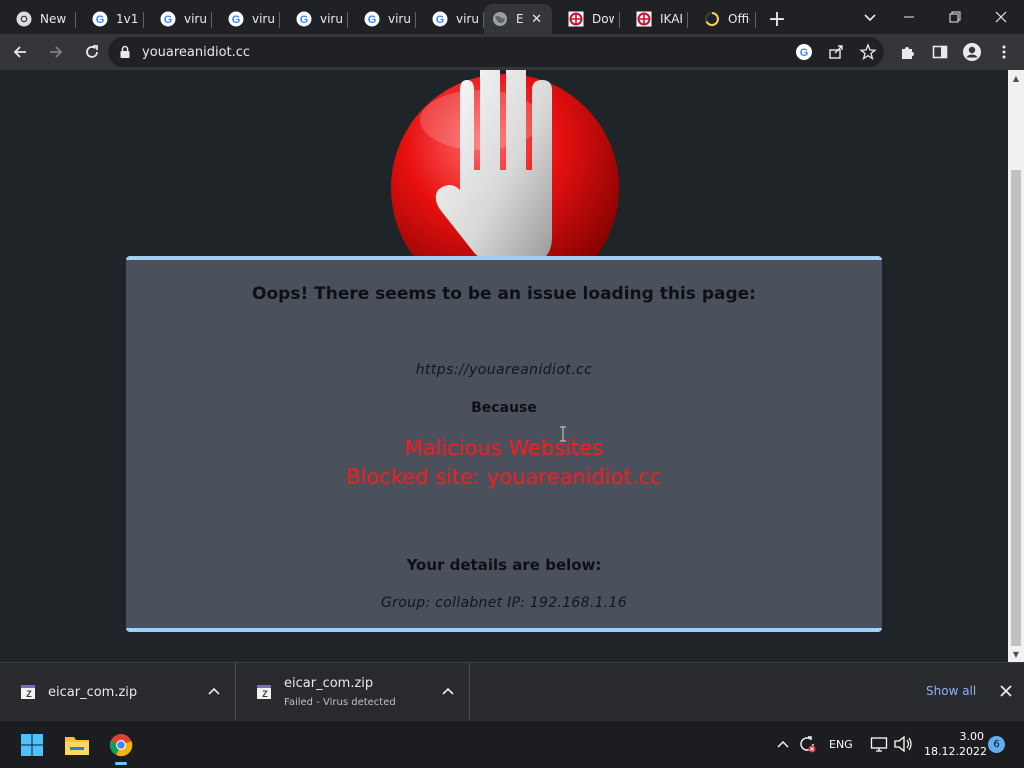  I want to click on tab-new-tab: New, so click(38, 19).